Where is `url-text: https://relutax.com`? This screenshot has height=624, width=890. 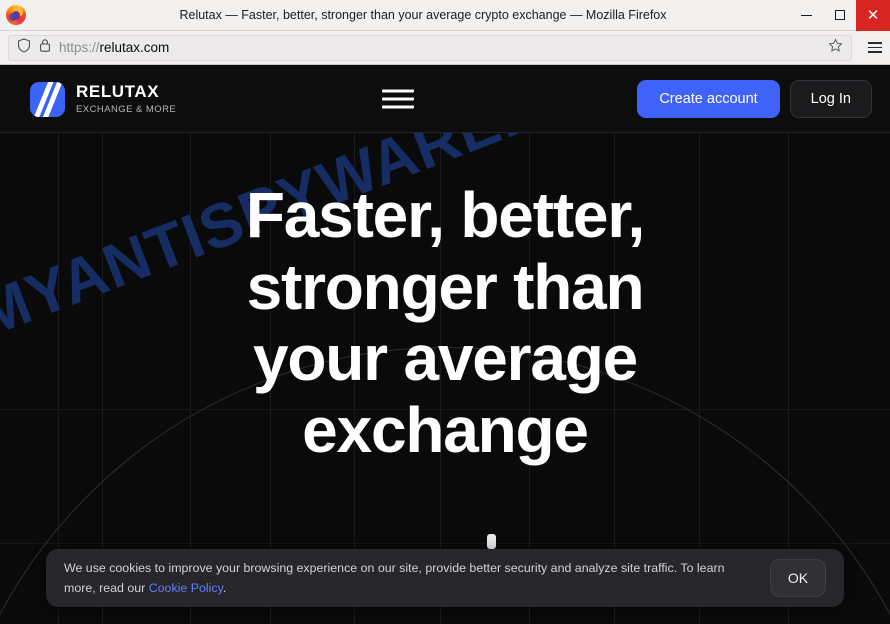
url-text: https://relutax.com is located at coordinates (439, 47).